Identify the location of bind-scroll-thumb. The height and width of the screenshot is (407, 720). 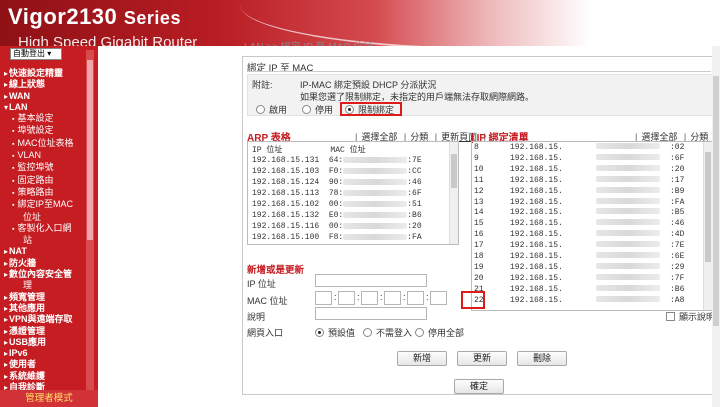
(708, 207).